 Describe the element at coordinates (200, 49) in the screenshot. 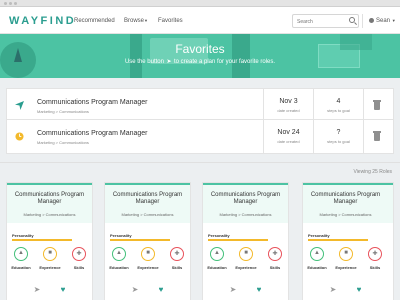

I see `page-title: Favorites` at that location.